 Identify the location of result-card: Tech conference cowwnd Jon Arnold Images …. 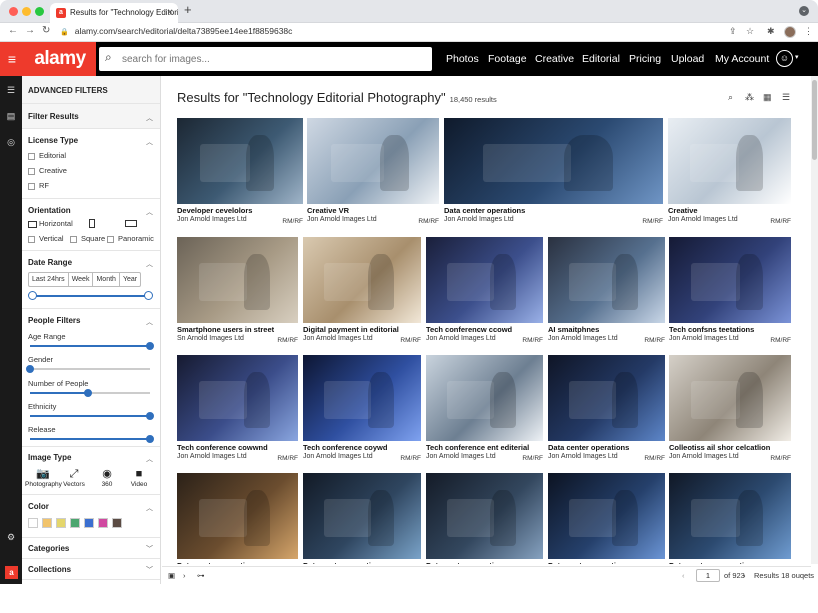
(237, 414).